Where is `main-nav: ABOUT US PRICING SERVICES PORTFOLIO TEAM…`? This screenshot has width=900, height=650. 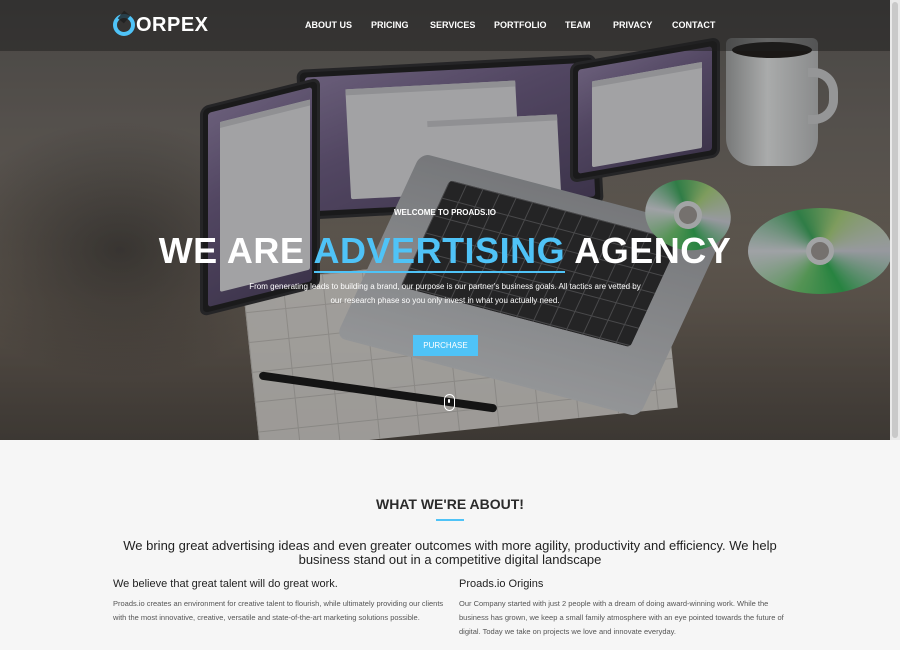
main-nav: ABOUT US PRICING SERVICES PORTFOLIO TEAM… is located at coordinates (445, 27).